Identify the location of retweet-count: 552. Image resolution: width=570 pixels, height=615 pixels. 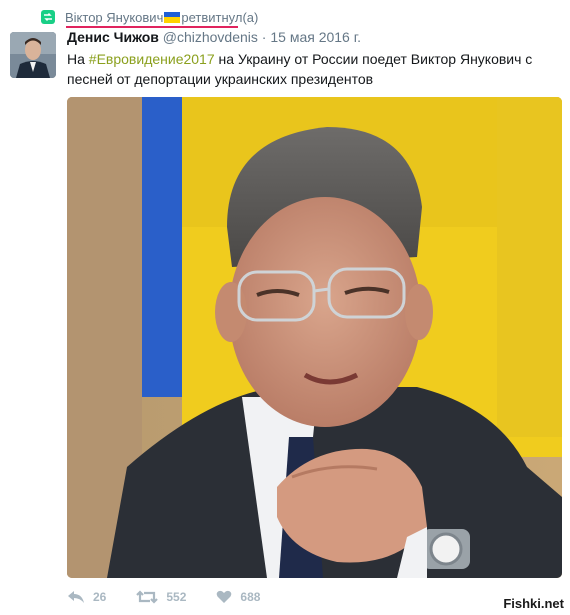
(176, 597).